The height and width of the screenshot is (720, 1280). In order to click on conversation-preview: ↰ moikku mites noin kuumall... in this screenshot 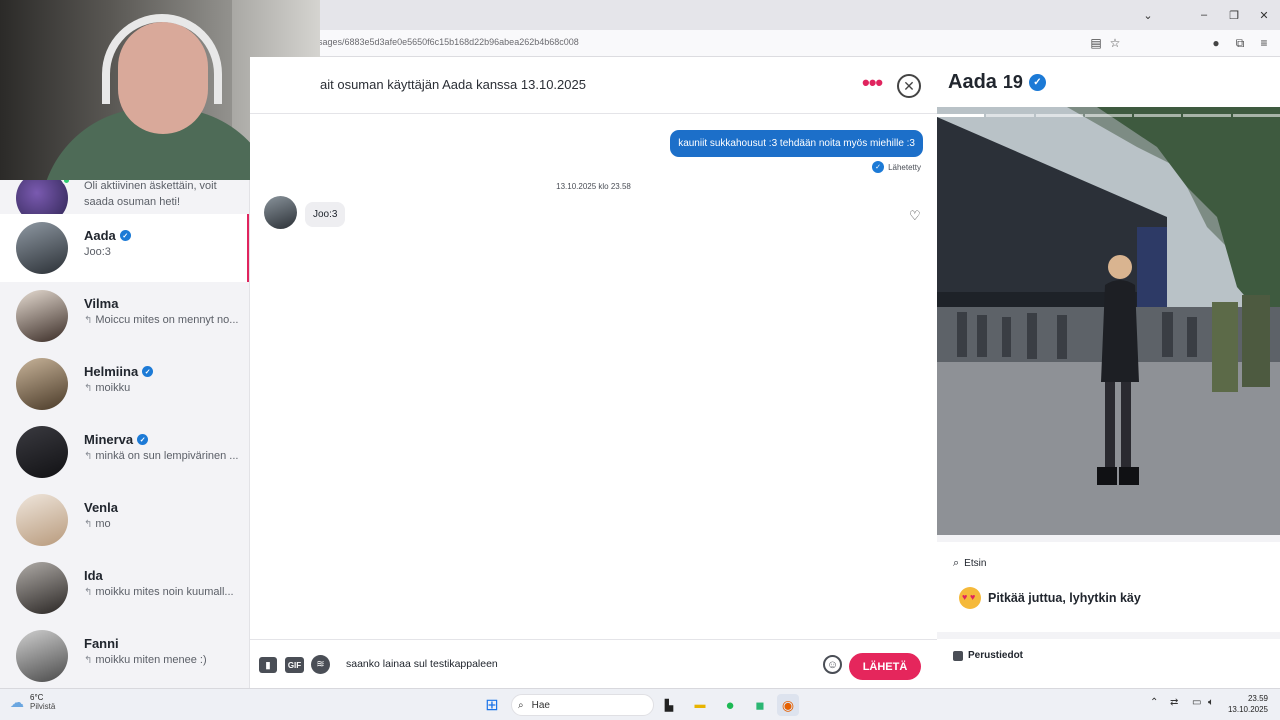, I will do `click(159, 592)`.